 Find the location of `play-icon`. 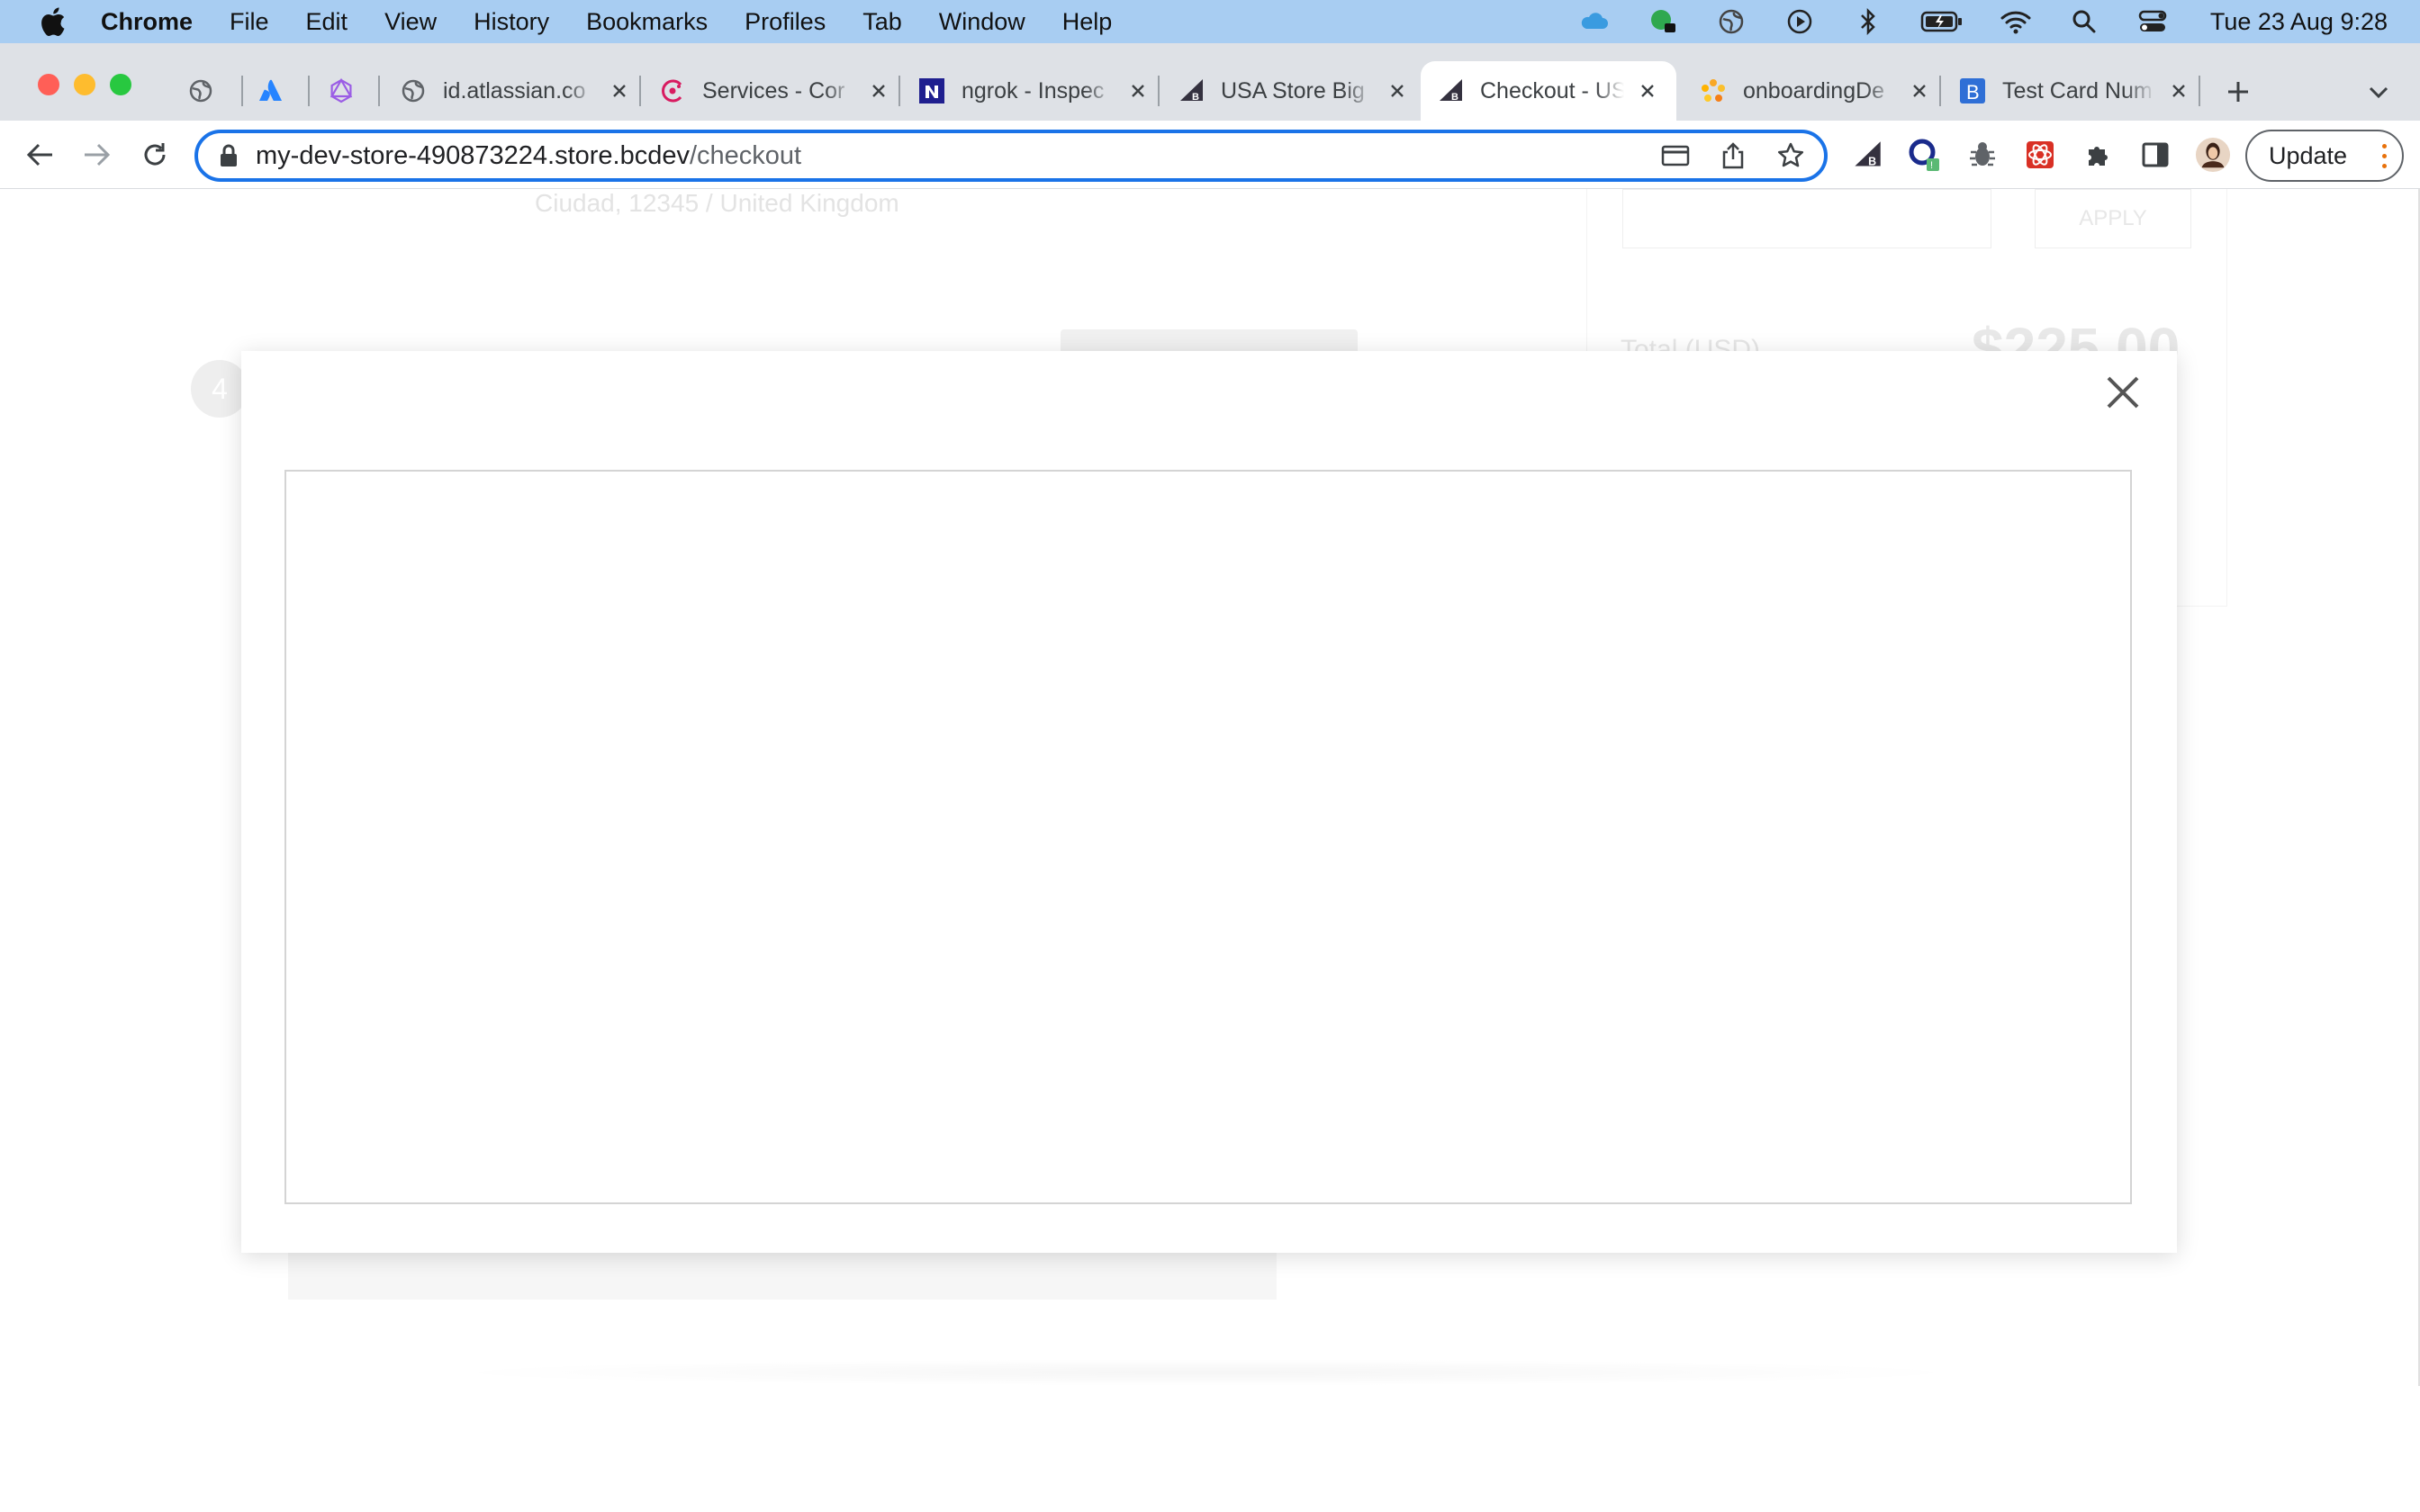

play-icon is located at coordinates (1799, 21).